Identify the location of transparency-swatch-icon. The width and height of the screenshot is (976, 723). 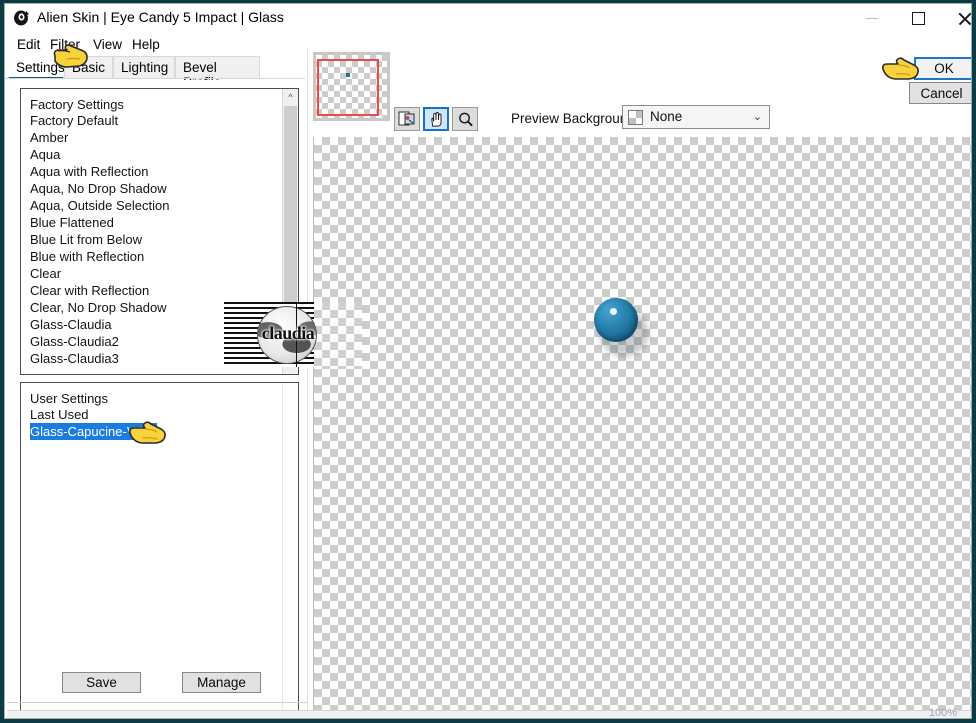
(635, 117).